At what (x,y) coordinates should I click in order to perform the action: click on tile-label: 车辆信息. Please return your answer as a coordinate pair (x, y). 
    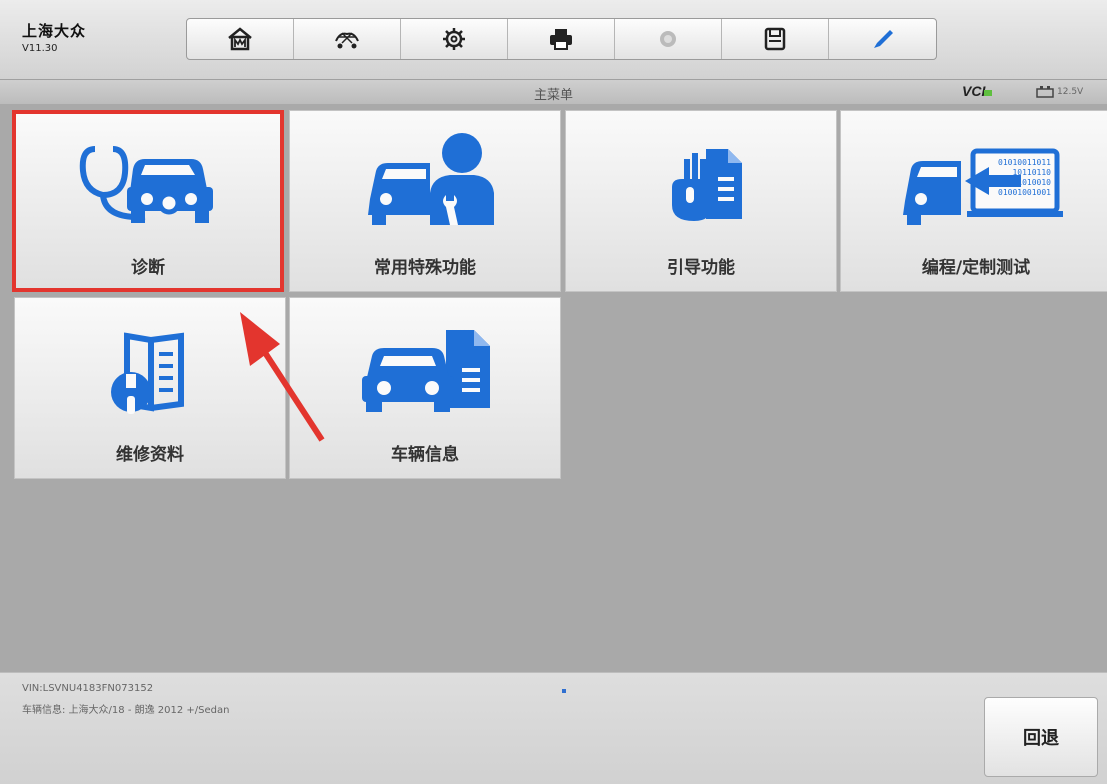
    Looking at the image, I should click on (425, 455).